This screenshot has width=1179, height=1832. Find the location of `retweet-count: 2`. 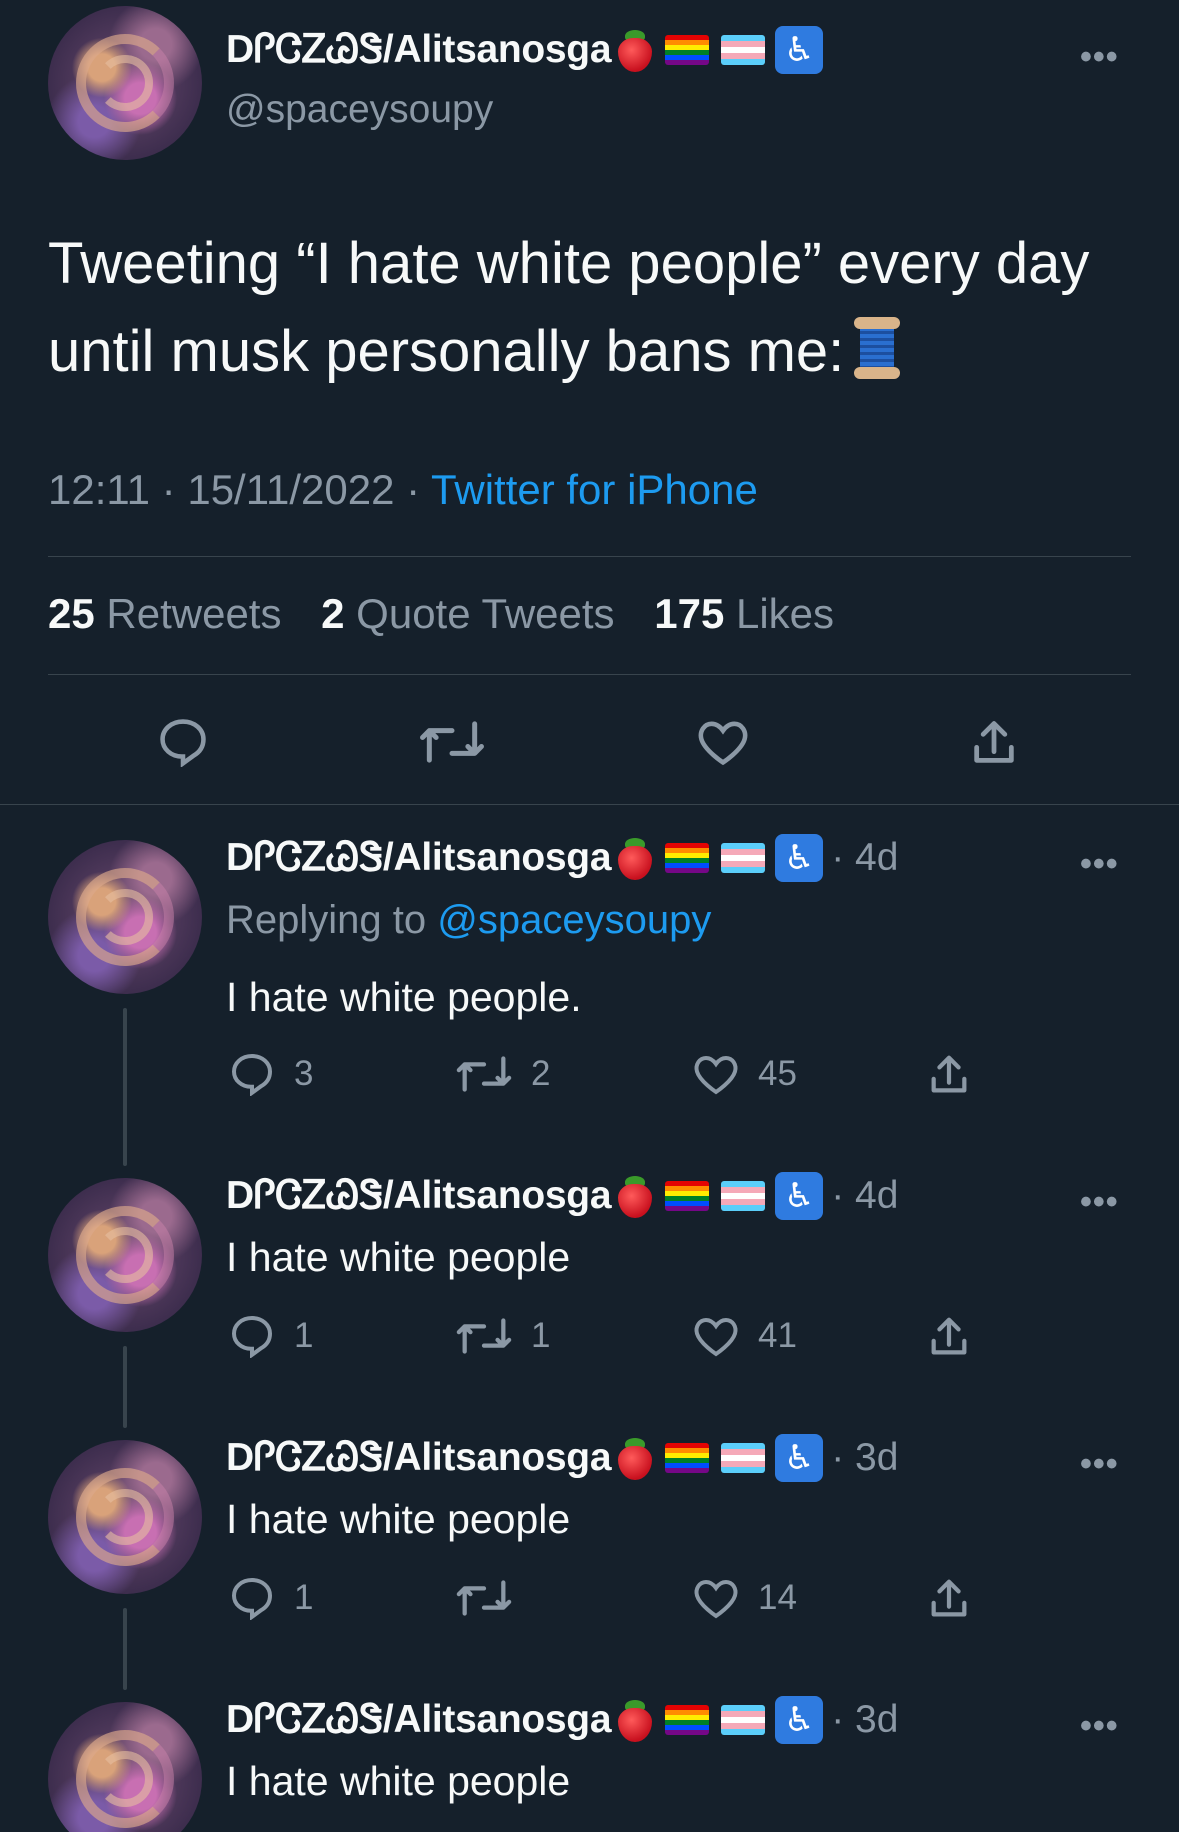

retweet-count: 2 is located at coordinates (541, 1073).